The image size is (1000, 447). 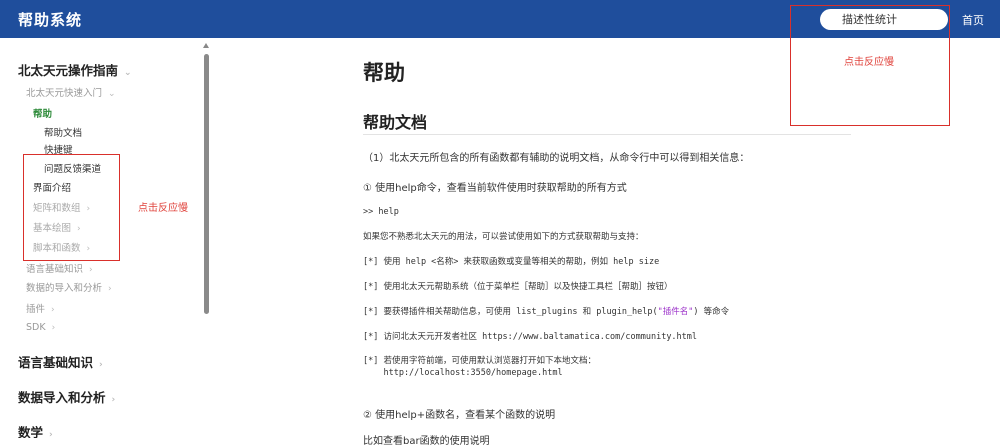 I want to click on sidebar-item-label: 北太天元操作指南, so click(x=68, y=70).